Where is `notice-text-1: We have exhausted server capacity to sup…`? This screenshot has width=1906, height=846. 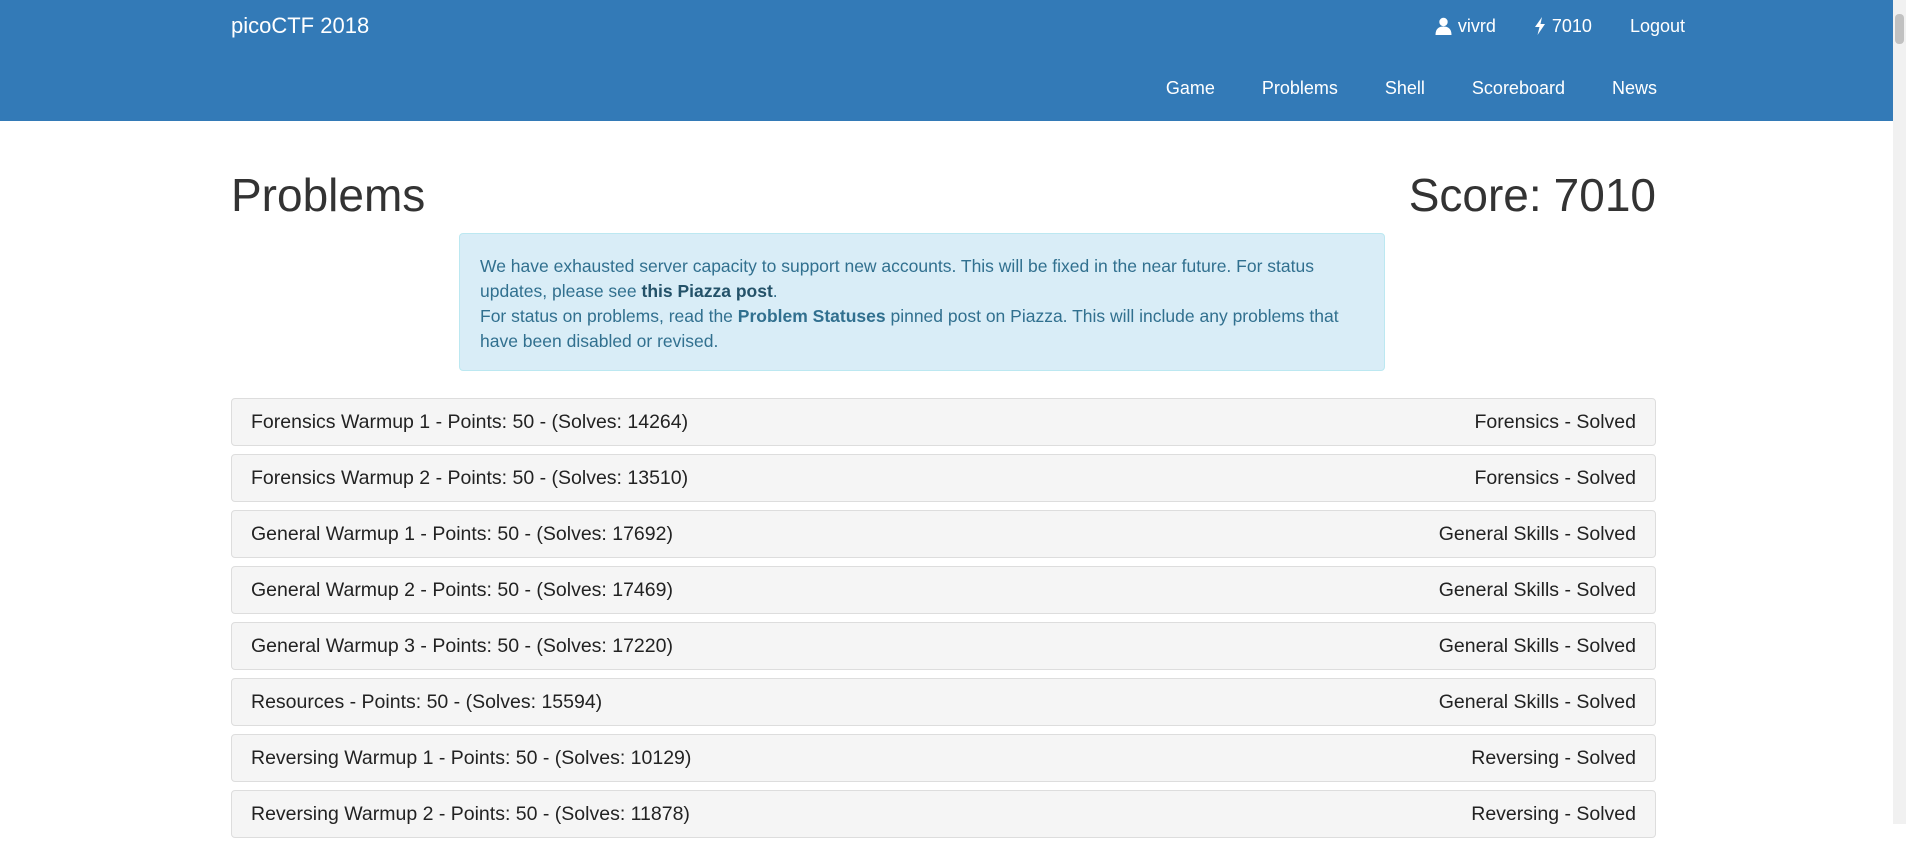 notice-text-1: We have exhausted server capacity to sup… is located at coordinates (897, 278).